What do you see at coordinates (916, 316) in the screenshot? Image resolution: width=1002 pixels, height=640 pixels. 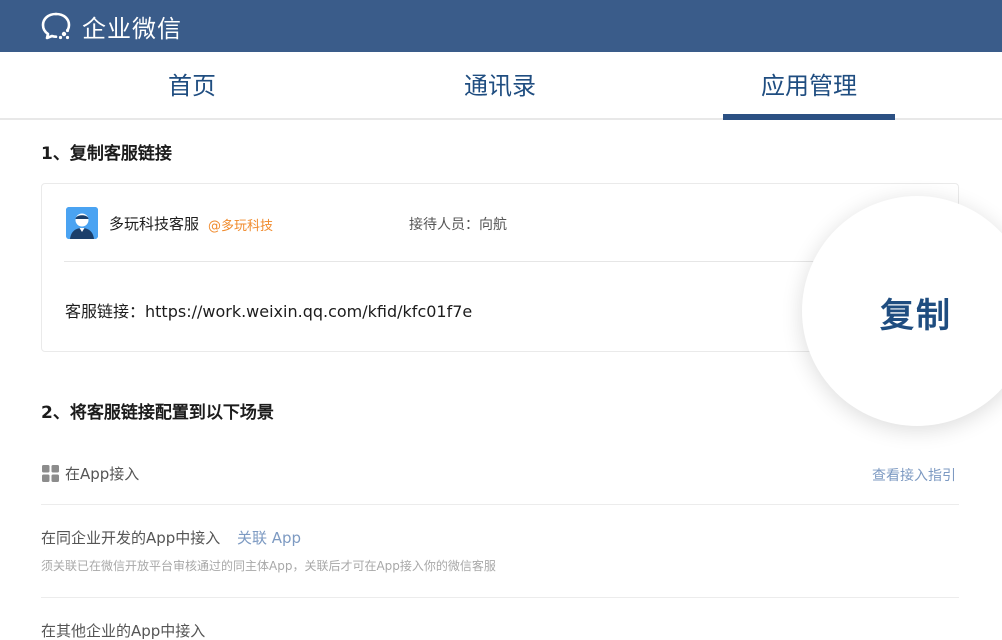 I see `copy-button-label: 复制` at bounding box center [916, 316].